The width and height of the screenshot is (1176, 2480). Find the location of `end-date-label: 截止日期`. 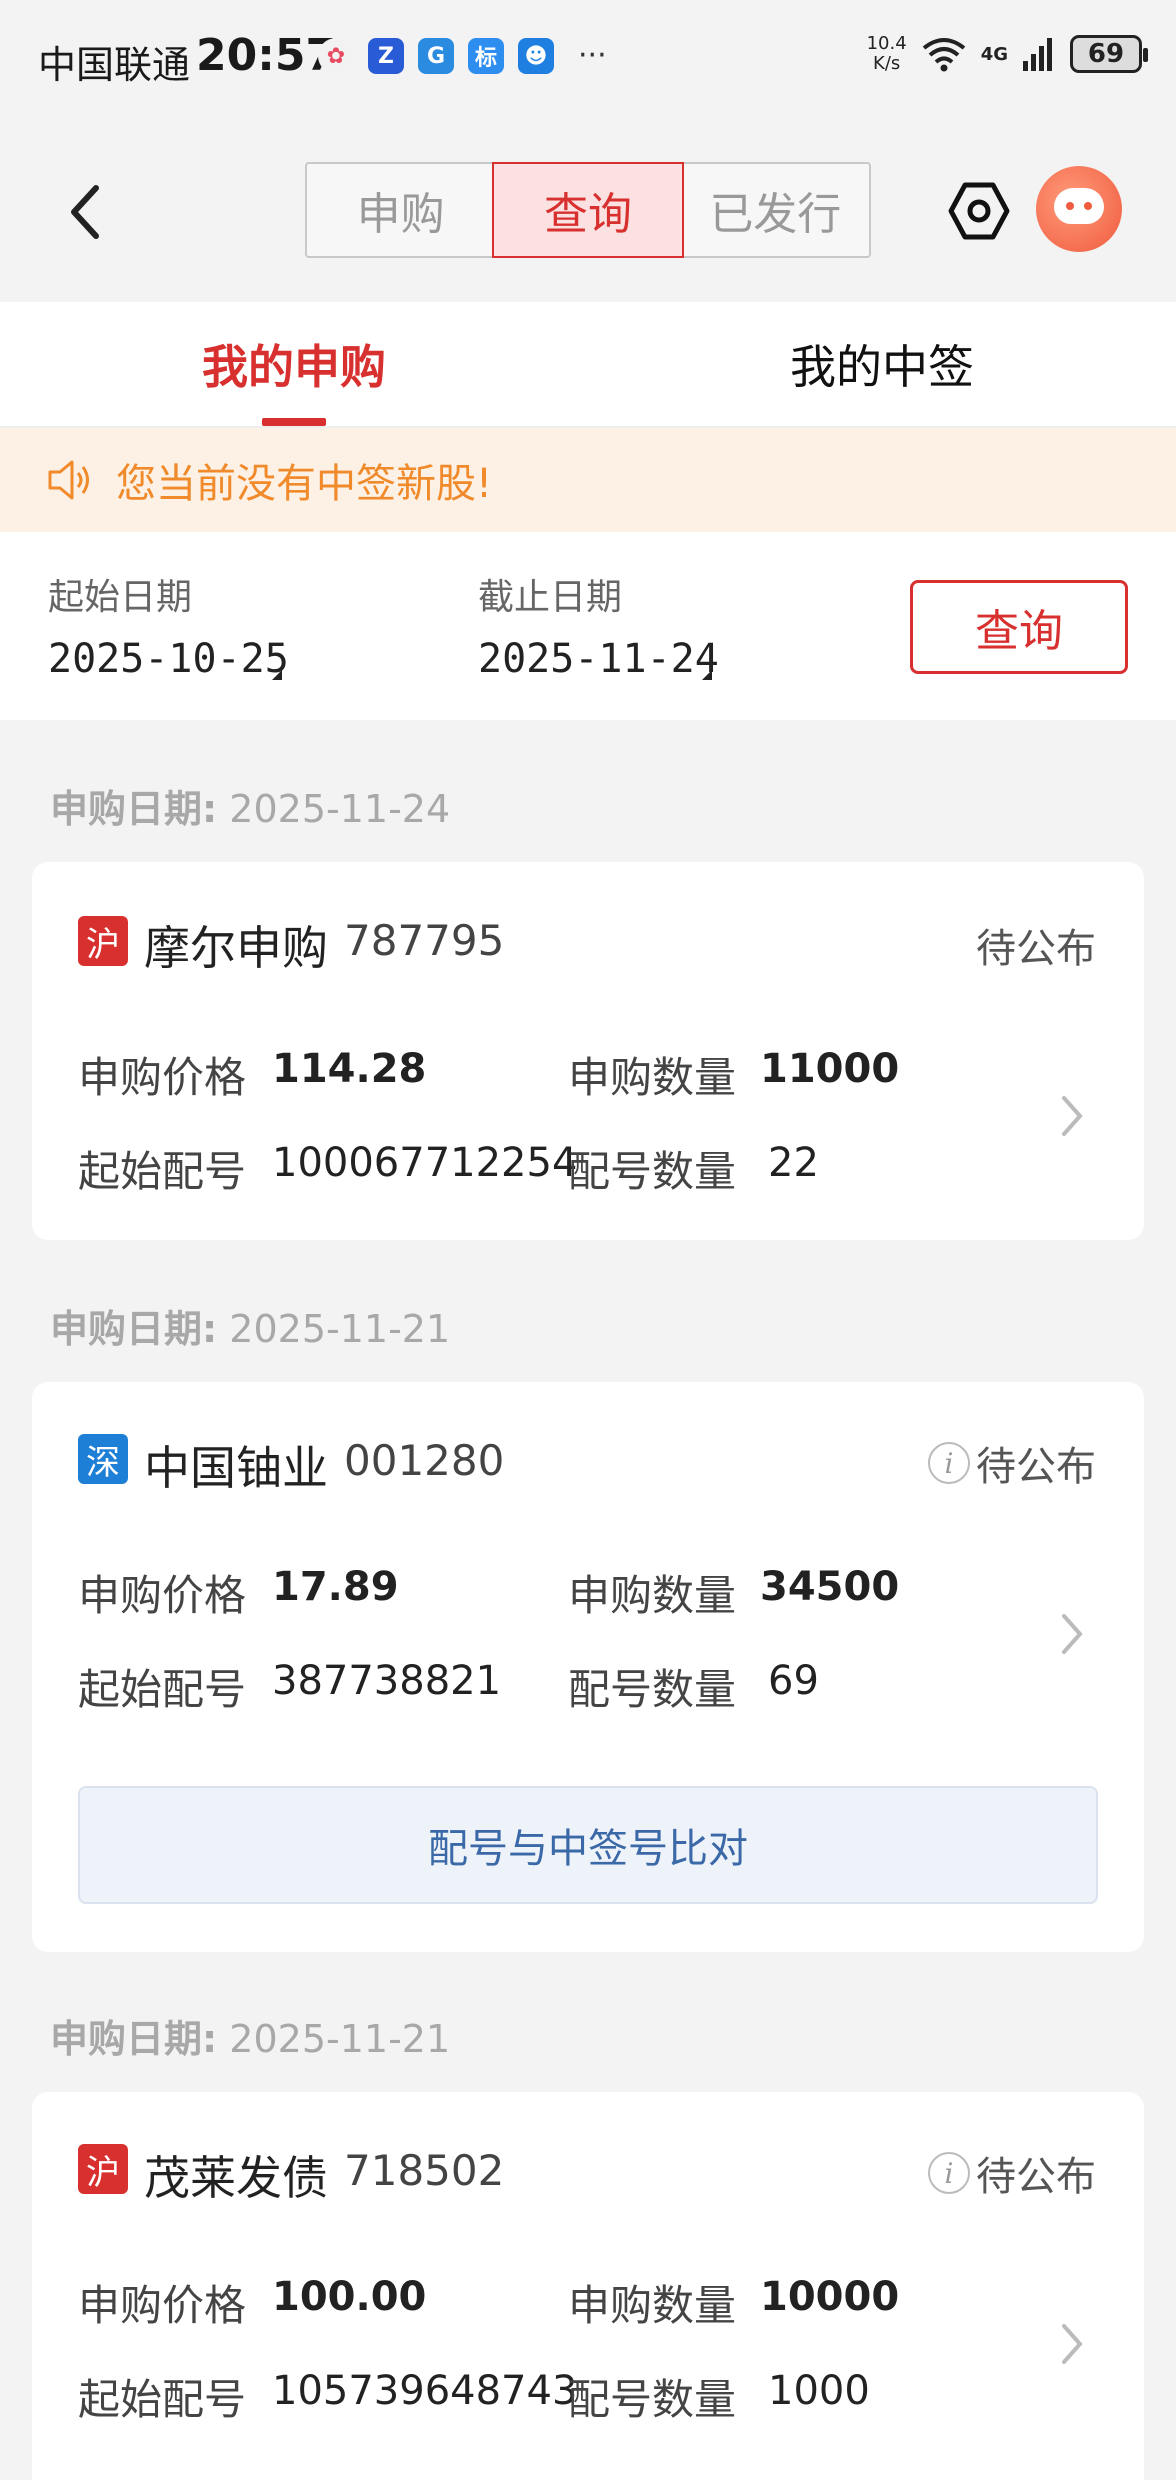

end-date-label: 截止日期 is located at coordinates (550, 597).